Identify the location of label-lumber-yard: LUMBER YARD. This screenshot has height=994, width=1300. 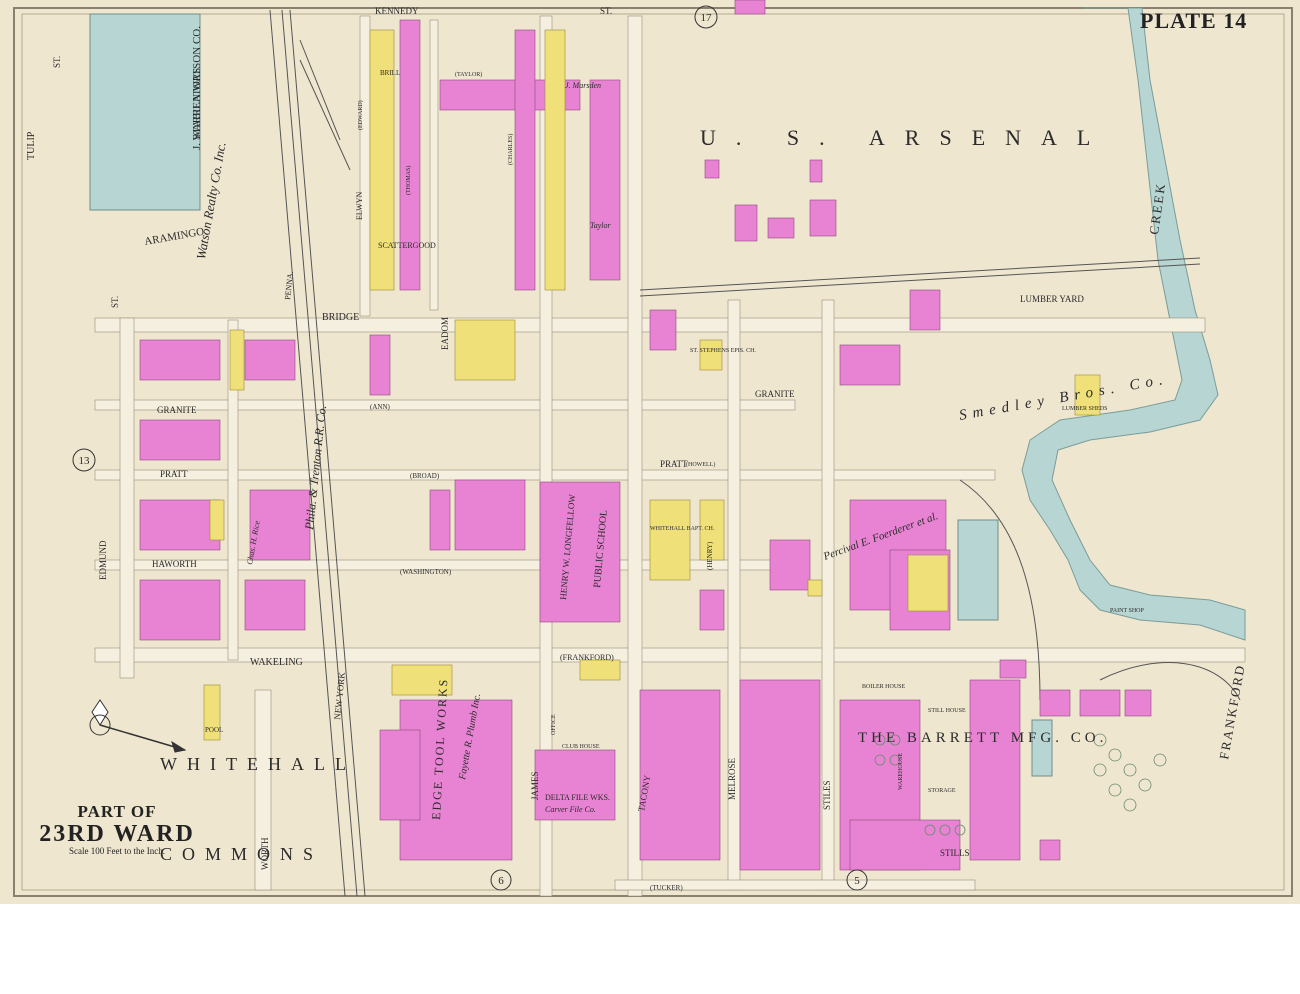
(1052, 299).